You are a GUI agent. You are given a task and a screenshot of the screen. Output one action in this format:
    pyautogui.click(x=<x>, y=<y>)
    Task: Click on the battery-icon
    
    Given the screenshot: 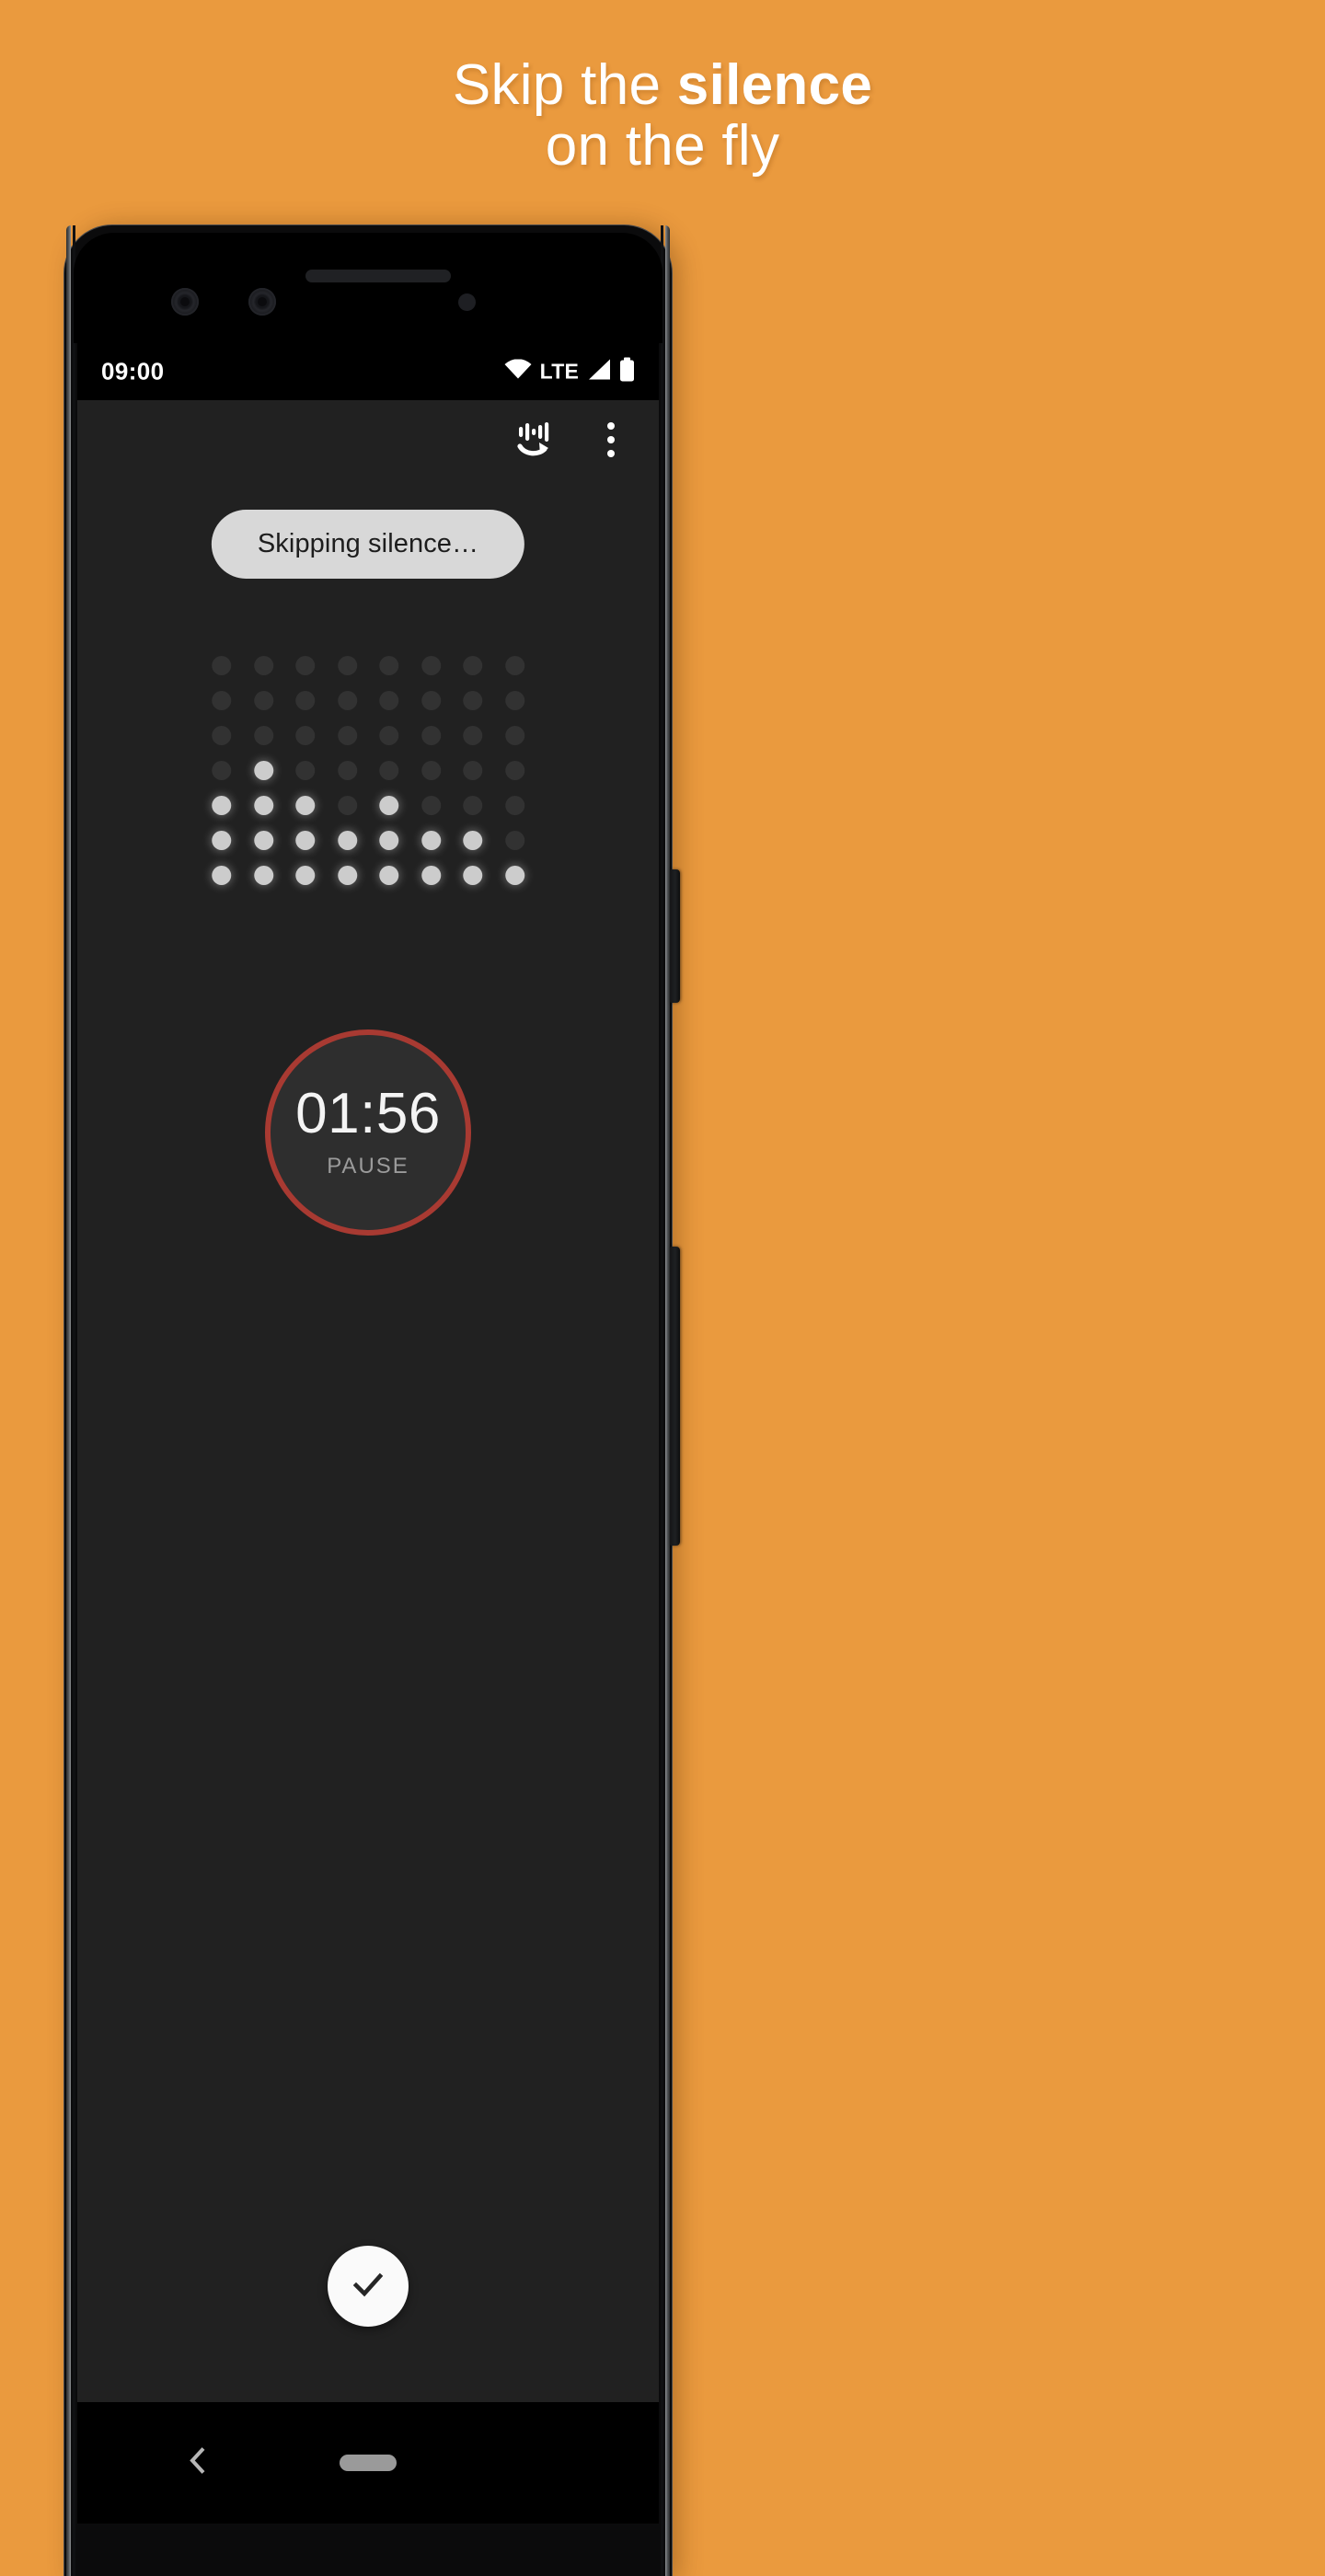 What is the action you would take?
    pyautogui.click(x=627, y=371)
    